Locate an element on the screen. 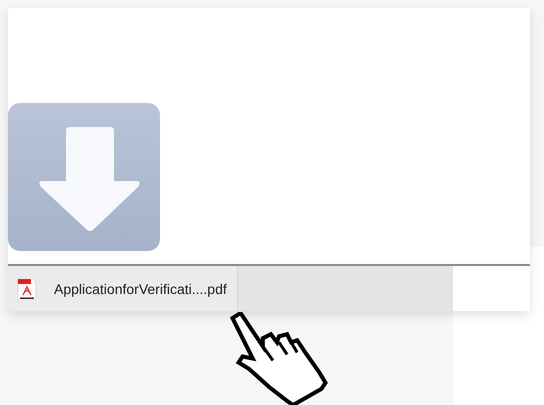 Image resolution: width=544 pixels, height=405 pixels. pdf-file-icon is located at coordinates (27, 289).